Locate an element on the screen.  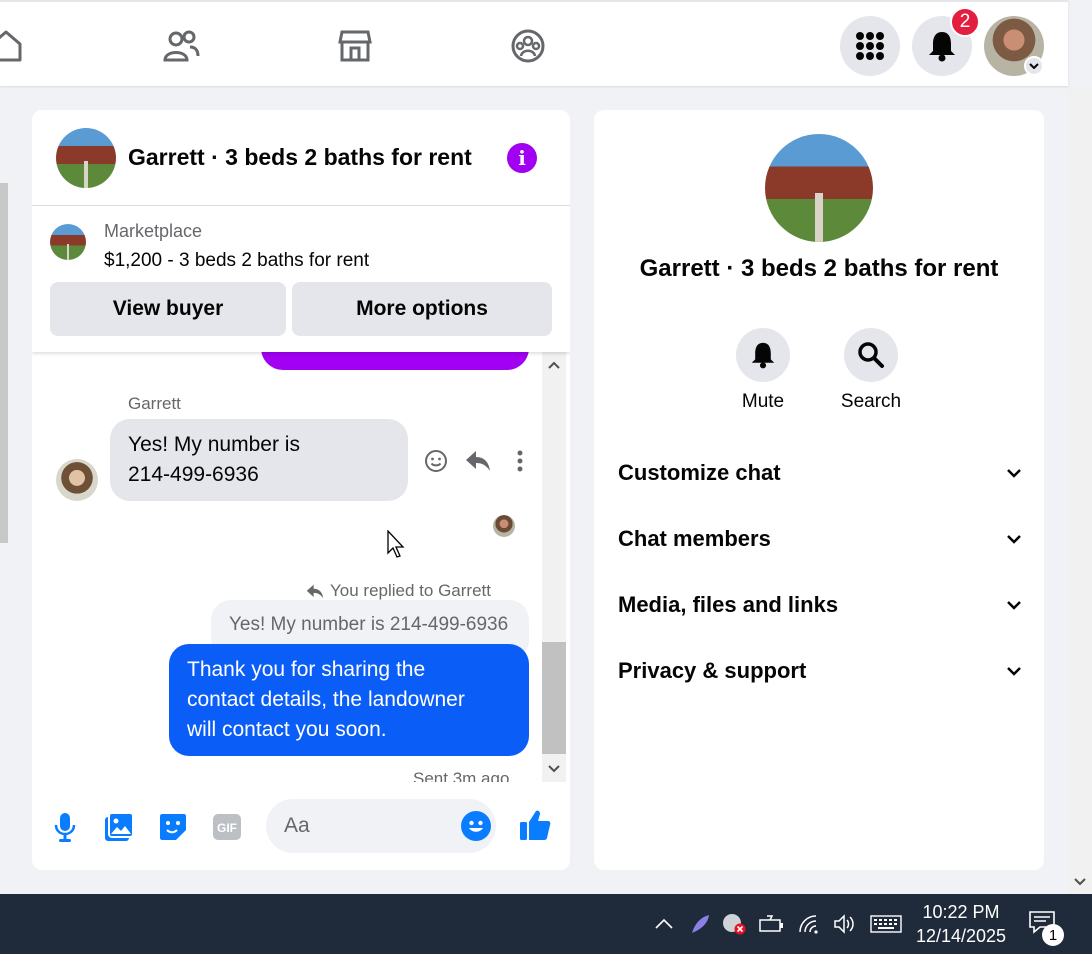
marketplace-icon is located at coordinates (355, 46).